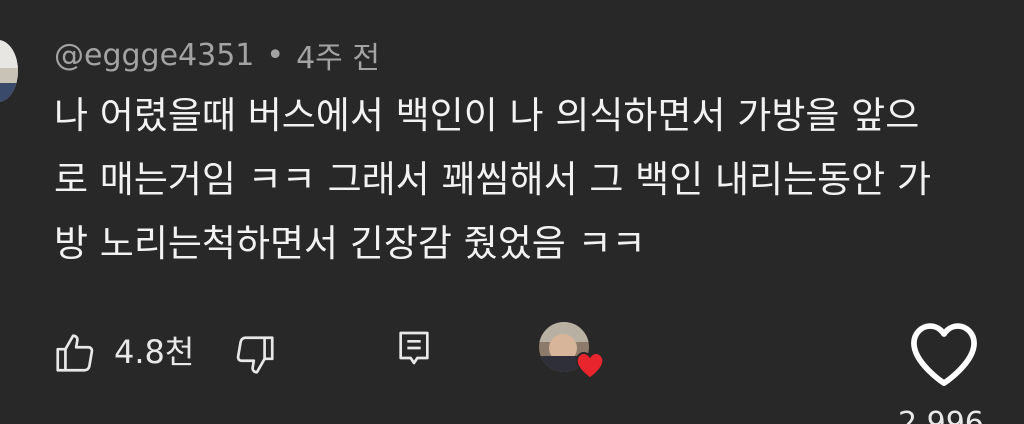 This screenshot has width=1024, height=424. I want to click on comment-meta: @eggge4351 • 4주 전, so click(217, 55).